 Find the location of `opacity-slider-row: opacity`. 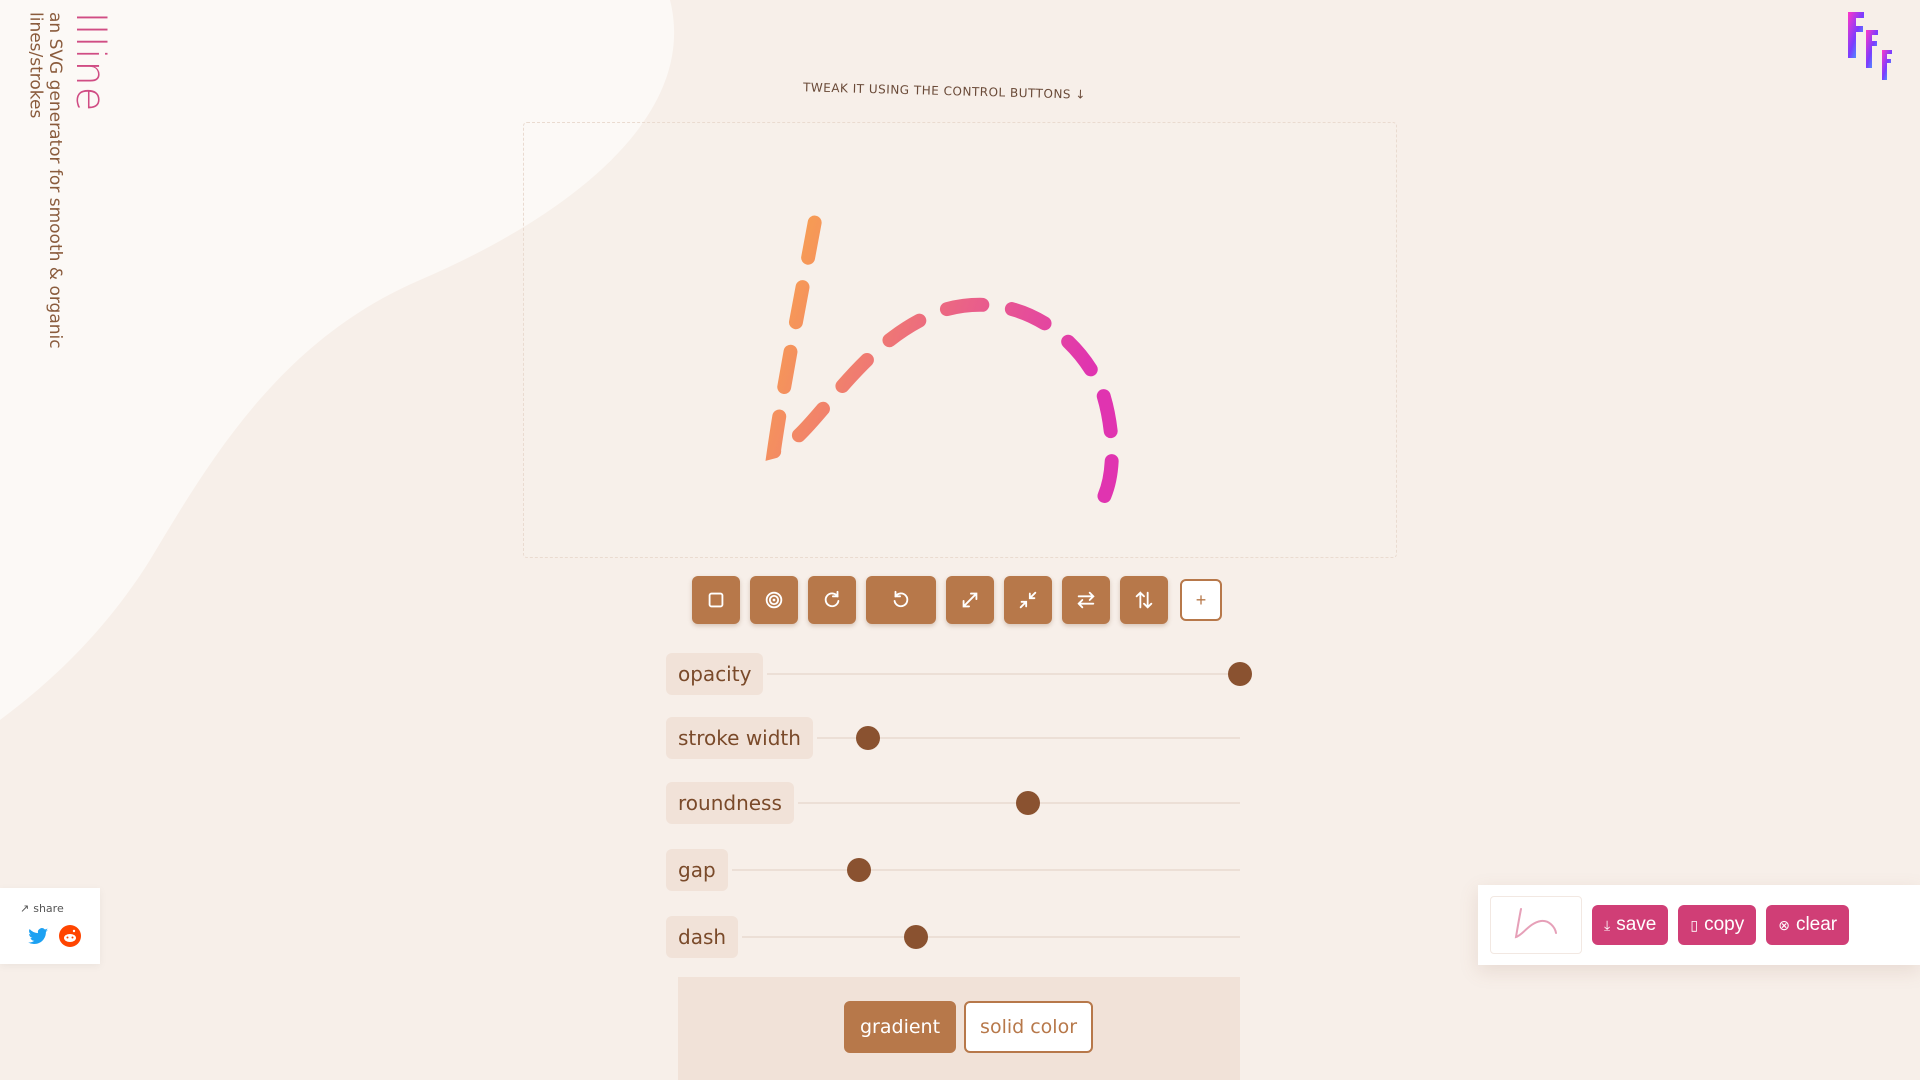

opacity-slider-row: opacity is located at coordinates (959, 674).